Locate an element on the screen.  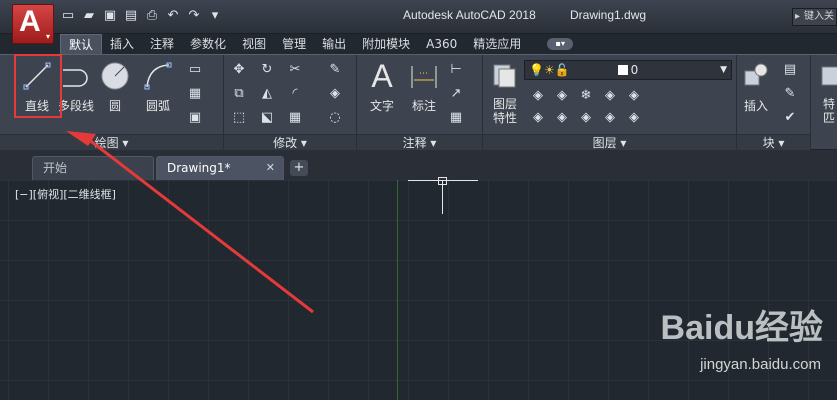
layer-unlock-icon: ◈ is located at coordinates (610, 118).